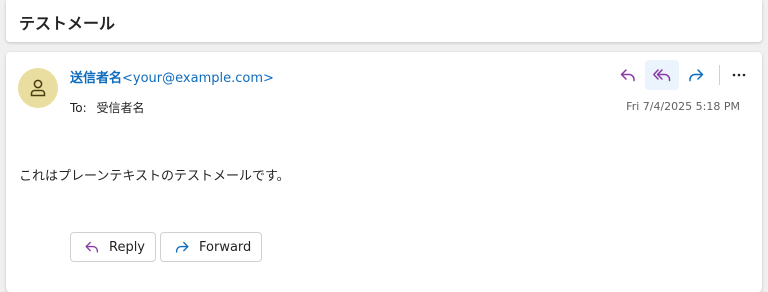 This screenshot has width=768, height=292. I want to click on reply-button: Reply, so click(113, 247).